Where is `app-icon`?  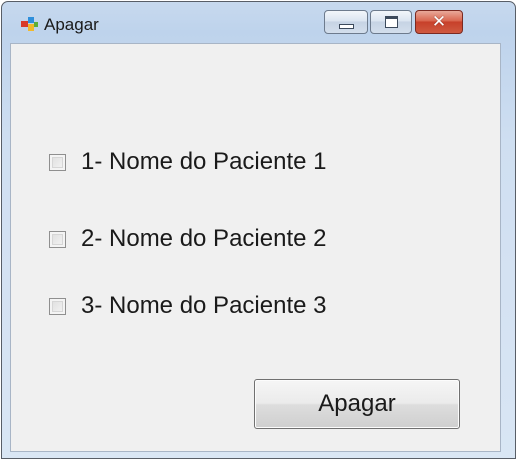
app-icon is located at coordinates (29, 24).